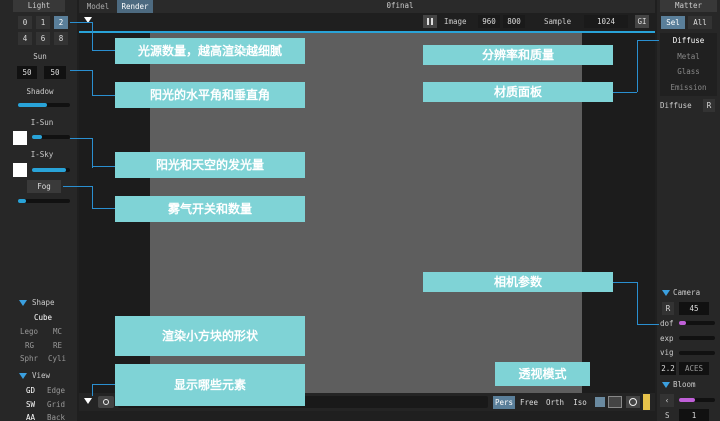  Describe the element at coordinates (666, 293) in the screenshot. I see `camera-collapse-icon` at that location.